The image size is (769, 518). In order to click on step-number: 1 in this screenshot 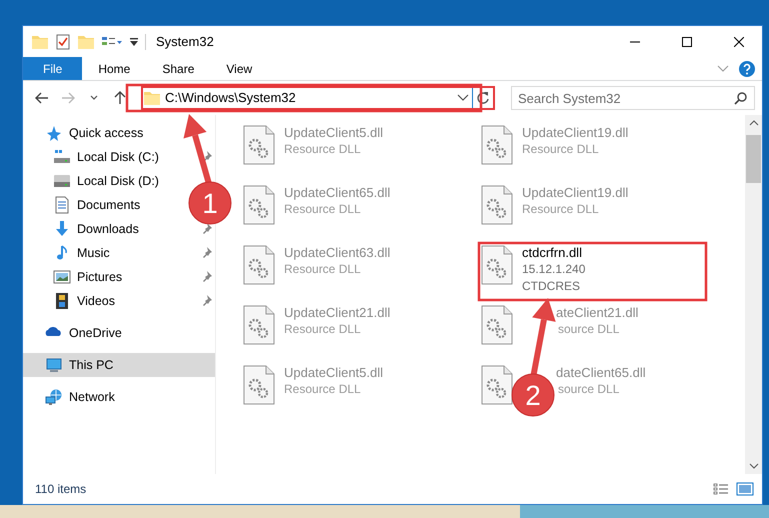, I will do `click(210, 203)`.